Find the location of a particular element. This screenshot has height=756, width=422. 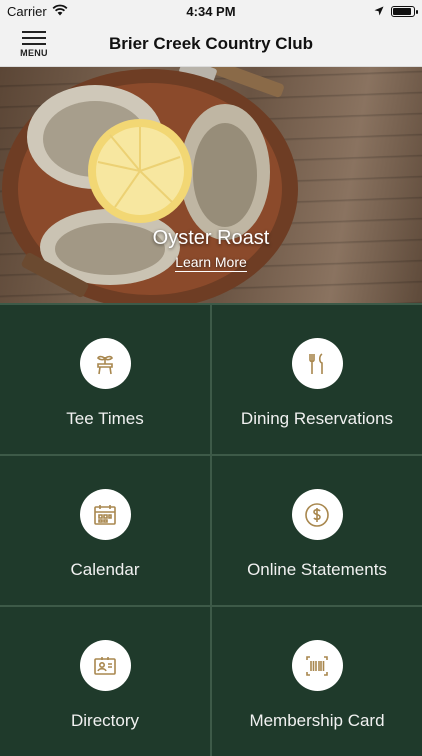

hamburger-icon is located at coordinates (34, 37).